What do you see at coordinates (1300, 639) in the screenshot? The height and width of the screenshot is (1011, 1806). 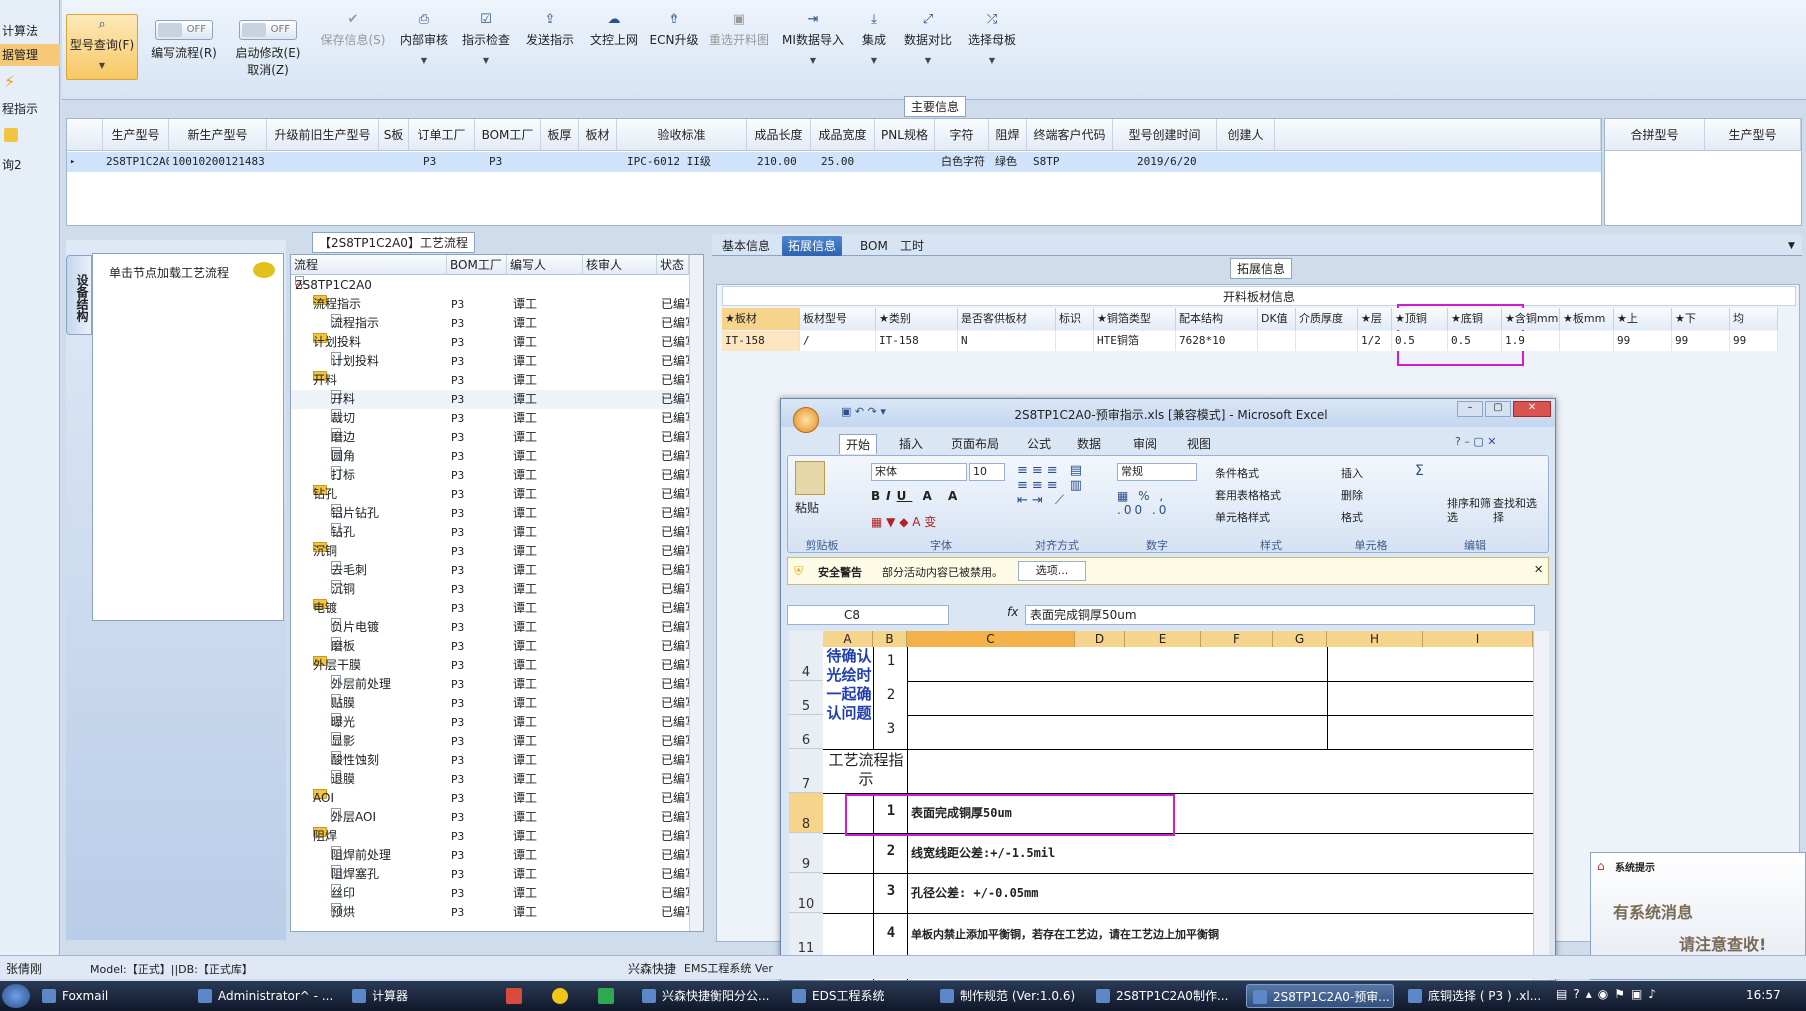 I see `column-header: G` at bounding box center [1300, 639].